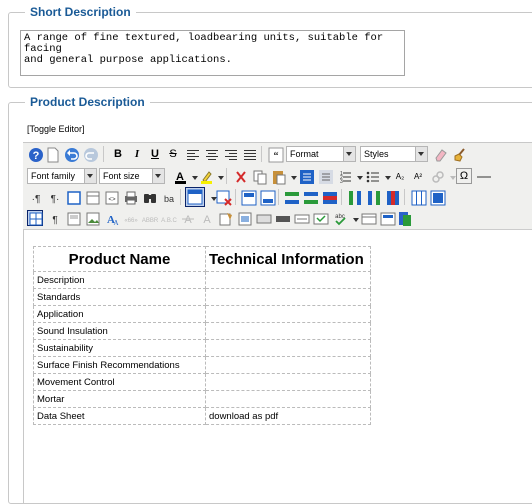 The width and height of the screenshot is (532, 504). What do you see at coordinates (278, 176) in the screenshot?
I see `paste-icon` at bounding box center [278, 176].